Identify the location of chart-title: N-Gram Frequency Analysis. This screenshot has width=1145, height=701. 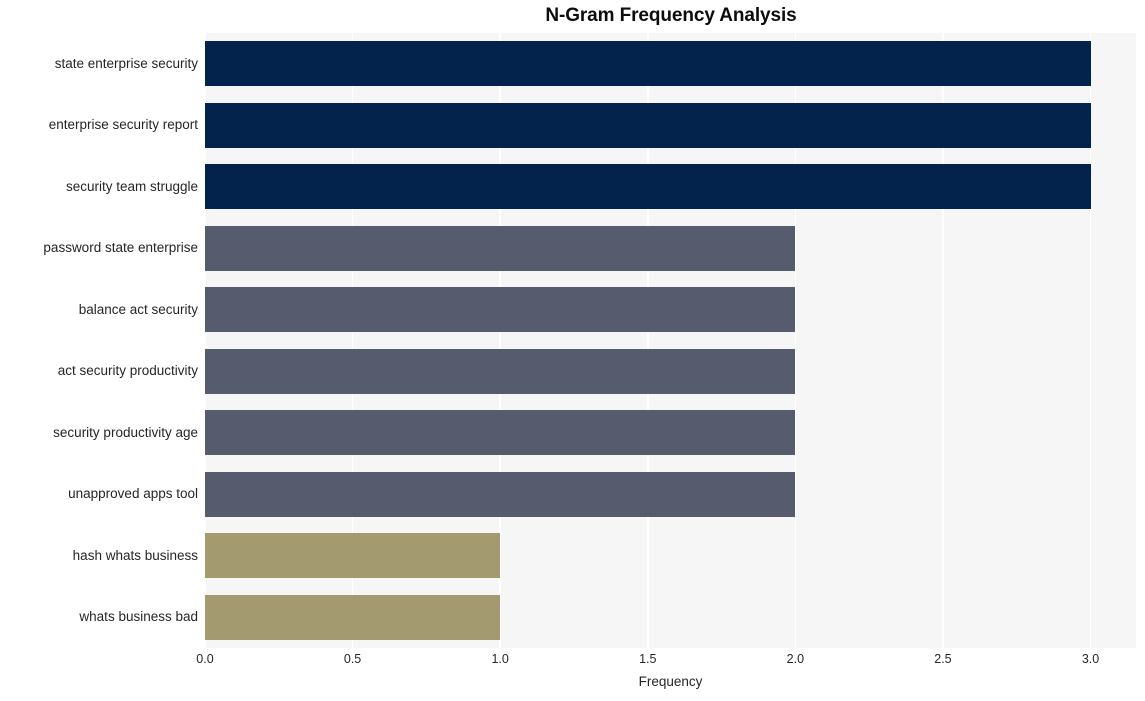
(671, 15).